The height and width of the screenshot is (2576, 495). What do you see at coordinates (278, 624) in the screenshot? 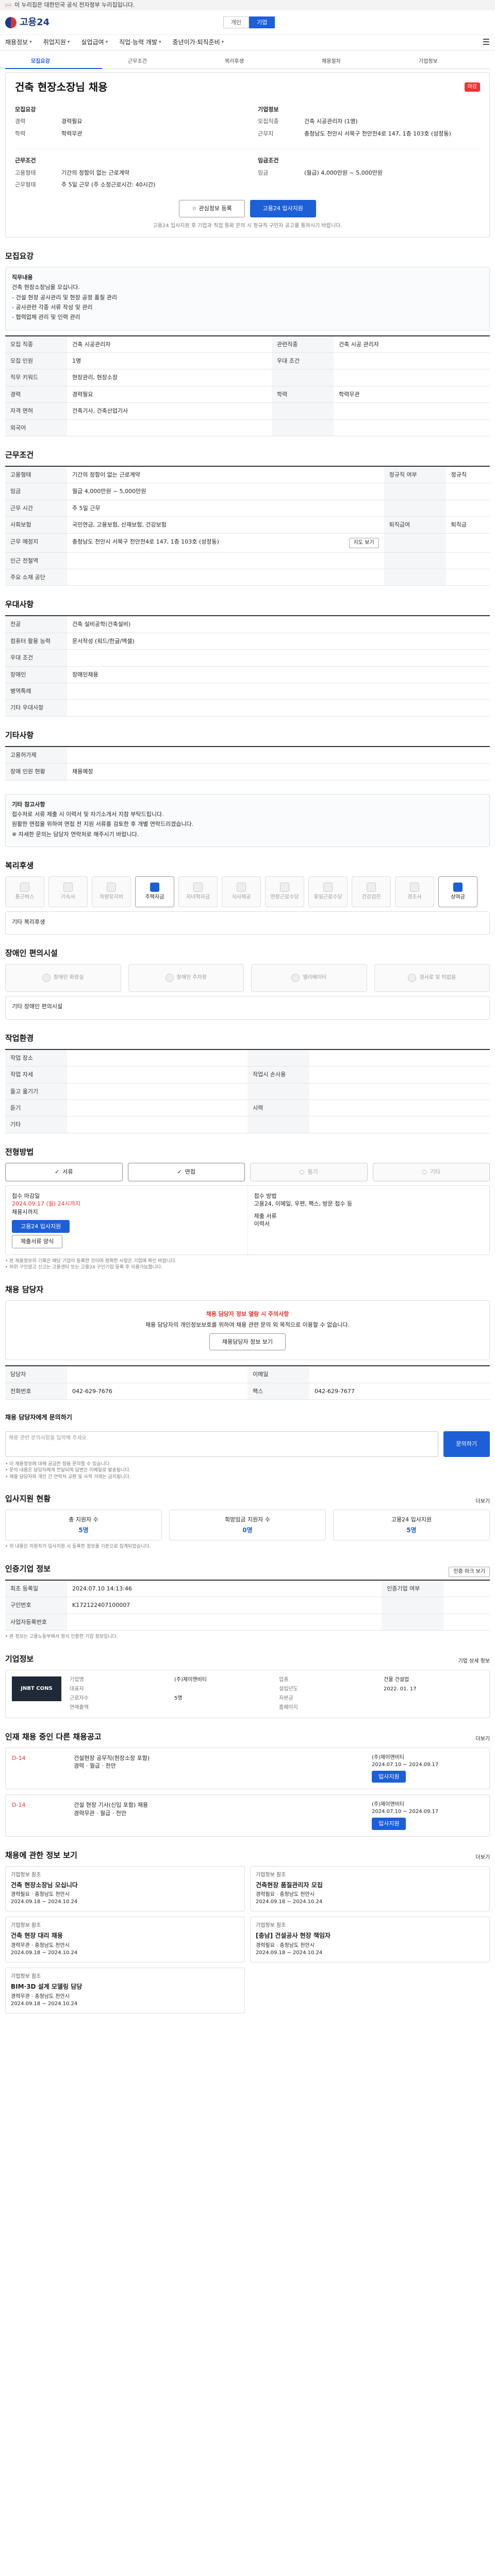
I see `row-value: 건축 설비공학(건축설비)` at bounding box center [278, 624].